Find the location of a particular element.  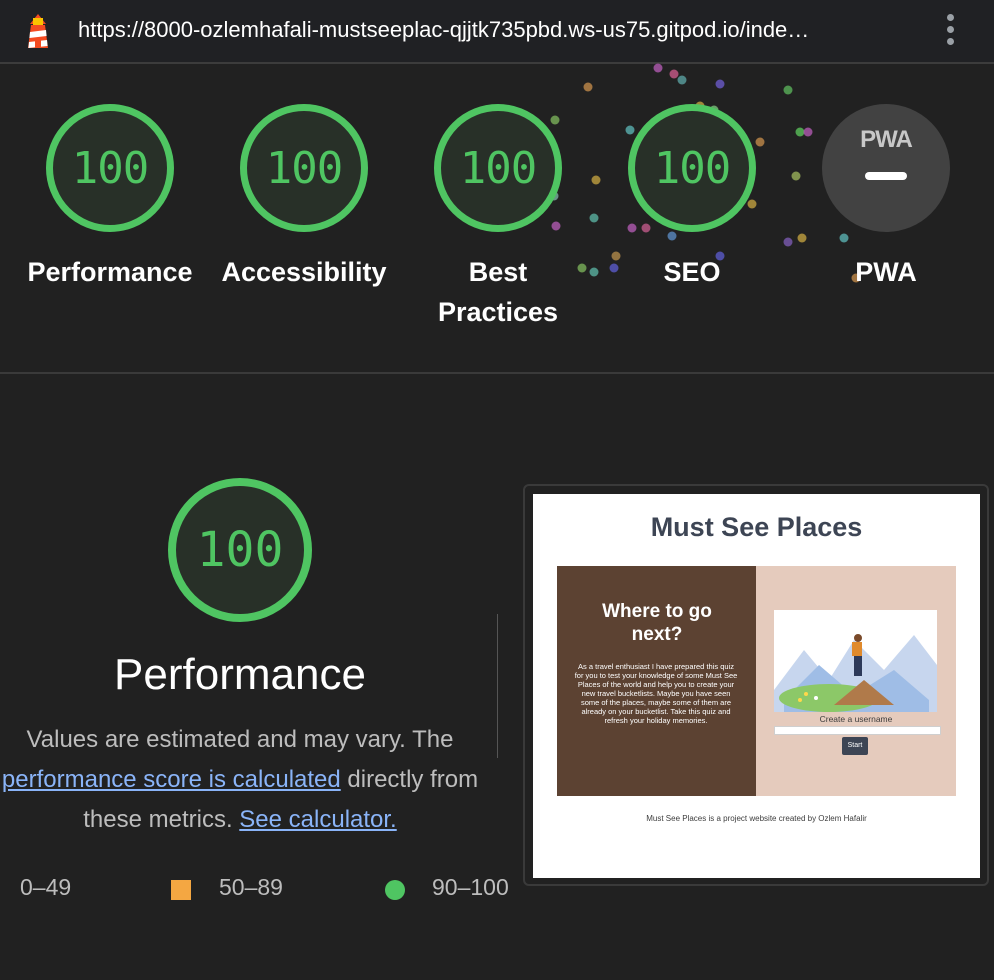

gauge-seo: 100 is located at coordinates (692, 168).